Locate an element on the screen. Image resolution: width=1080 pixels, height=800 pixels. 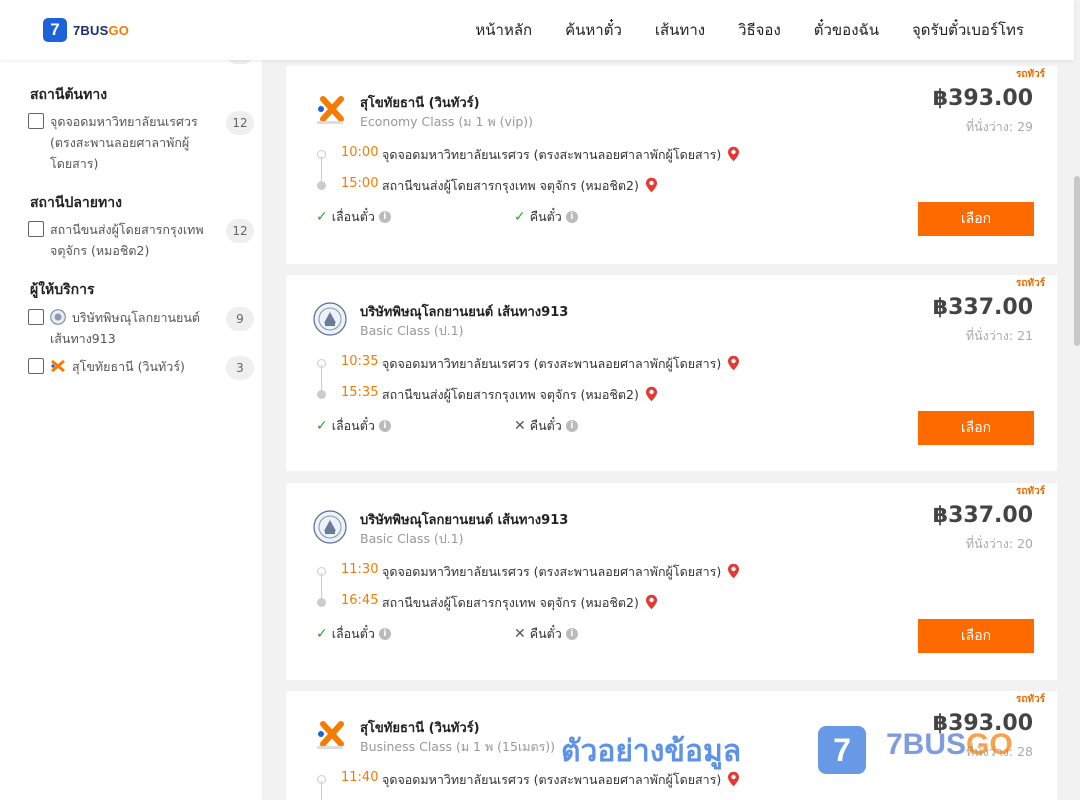
destination-filter-title: สถานีปลายทาง is located at coordinates (76, 203).